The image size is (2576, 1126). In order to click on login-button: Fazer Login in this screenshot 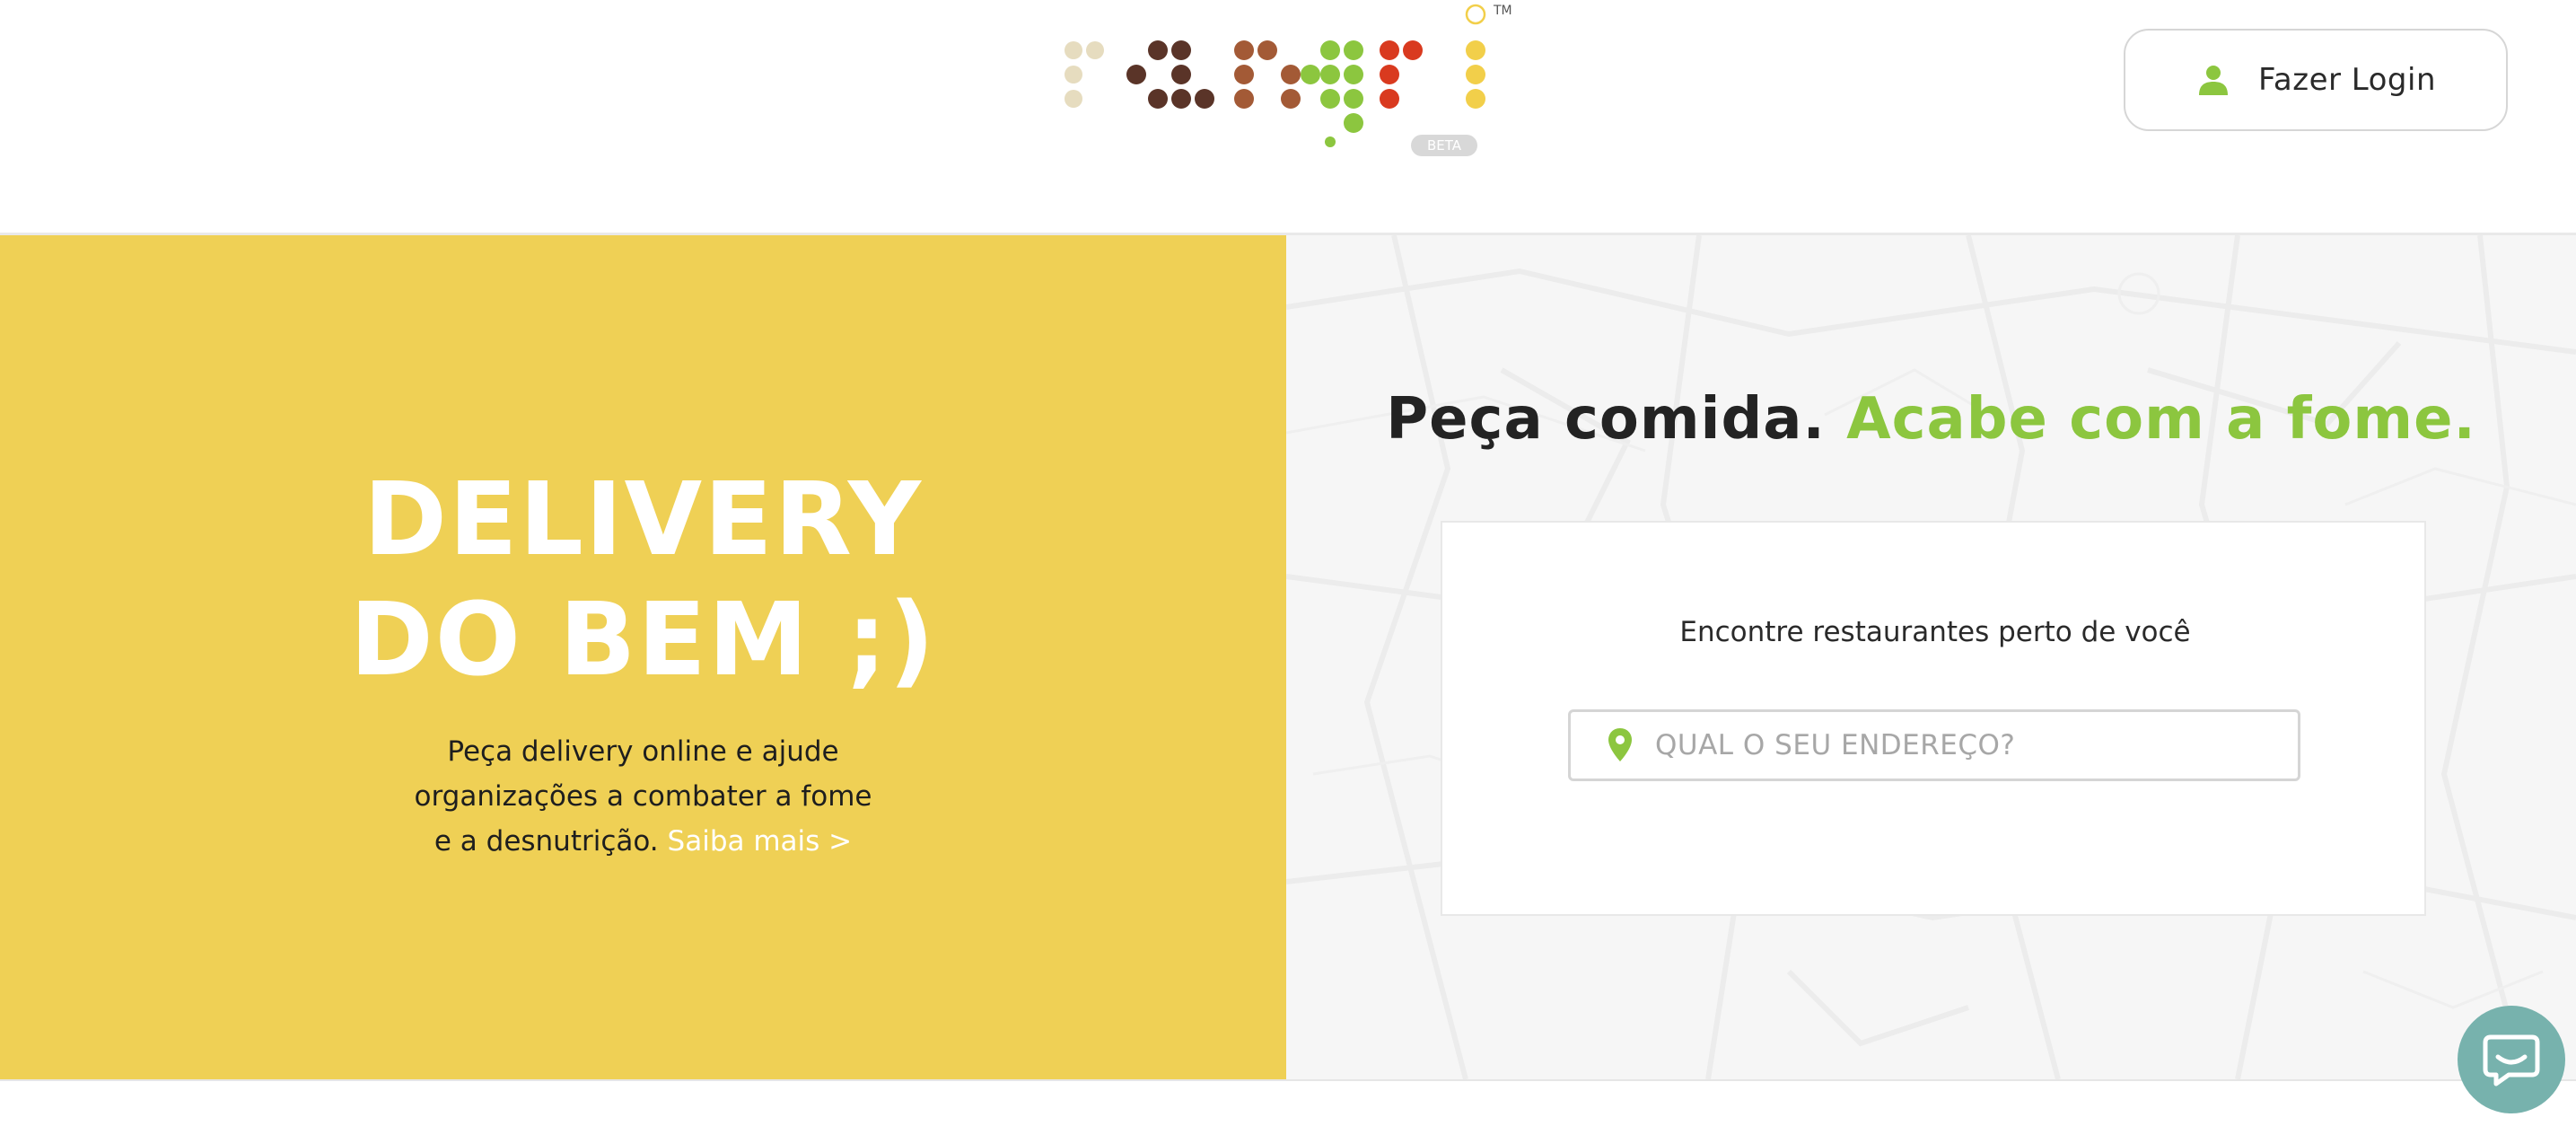, I will do `click(2316, 80)`.